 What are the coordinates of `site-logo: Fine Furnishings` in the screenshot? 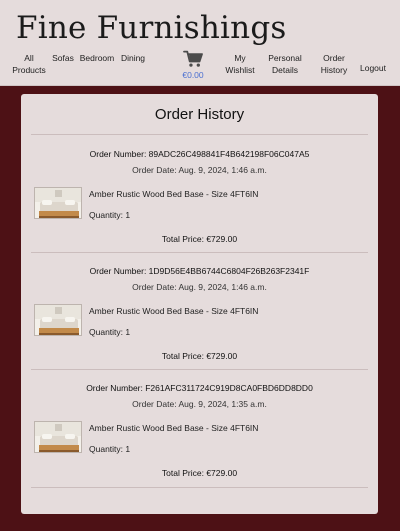 It's located at (151, 28).